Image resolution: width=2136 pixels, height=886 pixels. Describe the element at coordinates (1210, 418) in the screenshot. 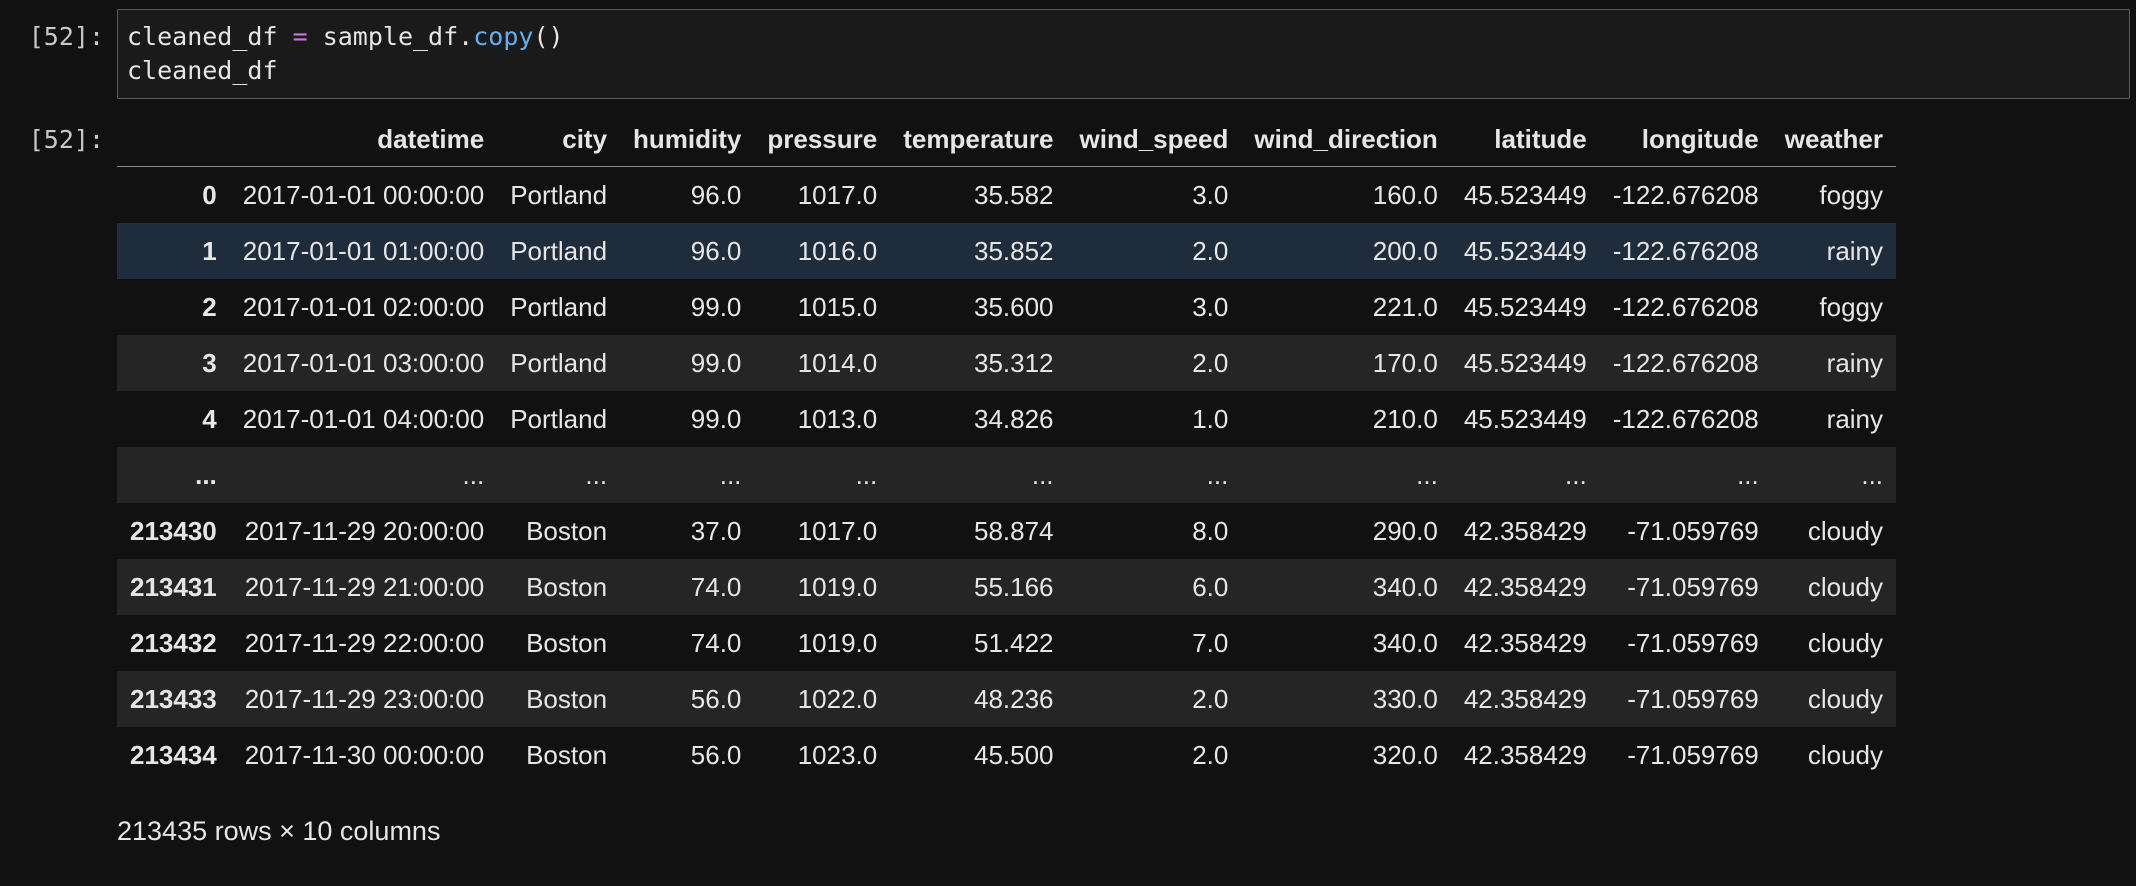

I see `table-cell: 1.0` at that location.